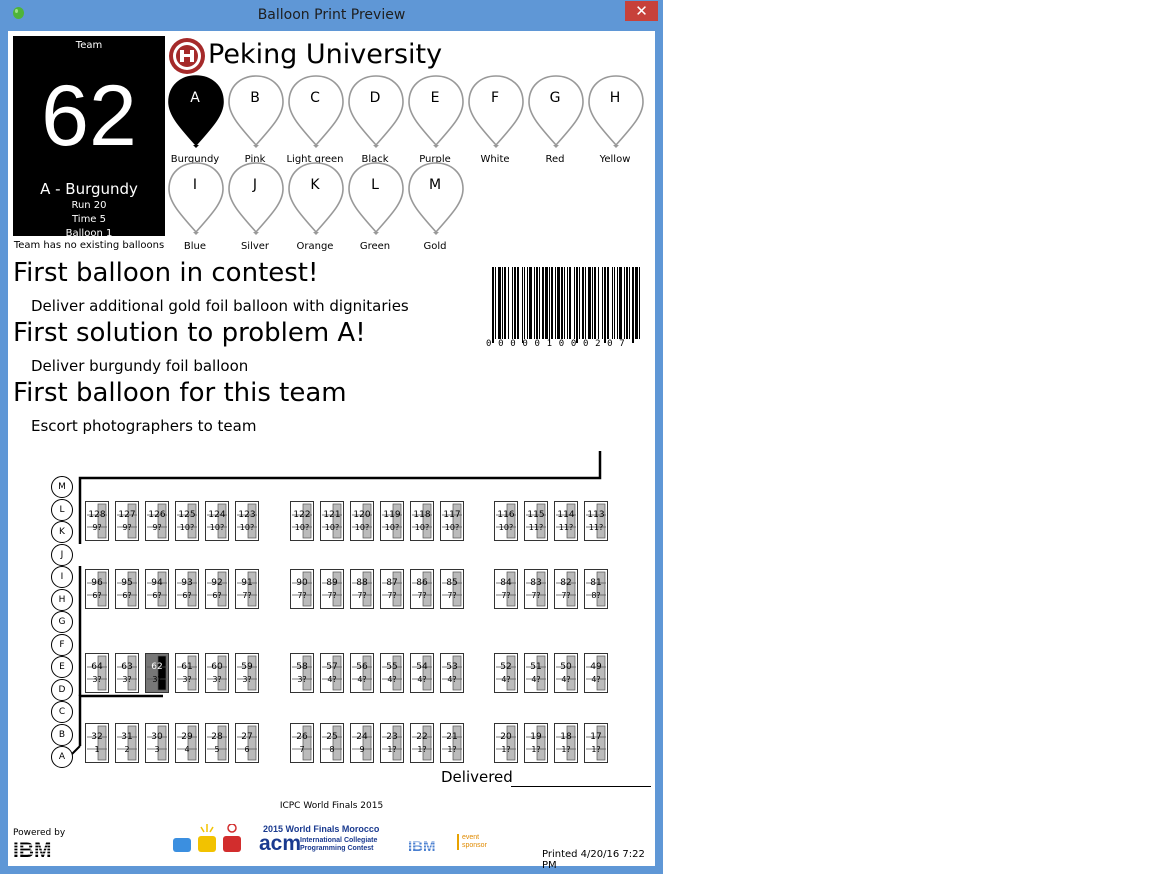 The image size is (1152, 874). What do you see at coordinates (127, 589) in the screenshot?
I see `team-seat: 95 6?` at bounding box center [127, 589].